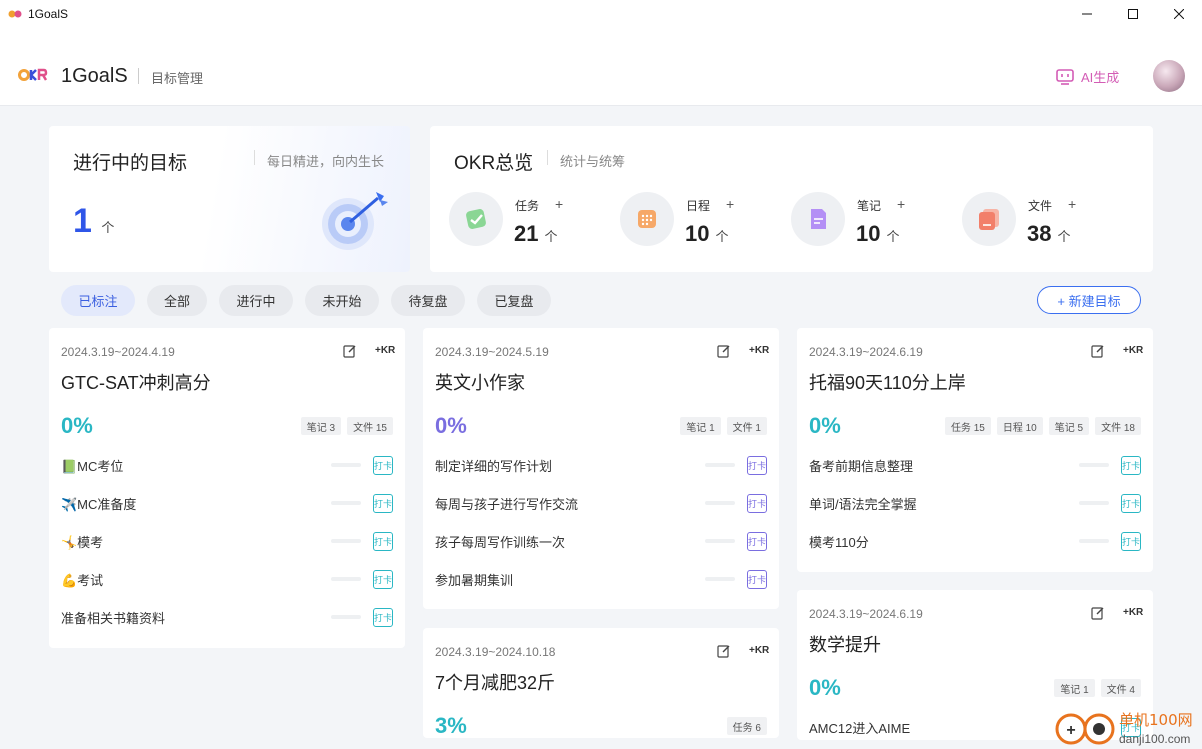 The image size is (1202, 749). I want to click on kr-title: 💪考试, so click(82, 580).